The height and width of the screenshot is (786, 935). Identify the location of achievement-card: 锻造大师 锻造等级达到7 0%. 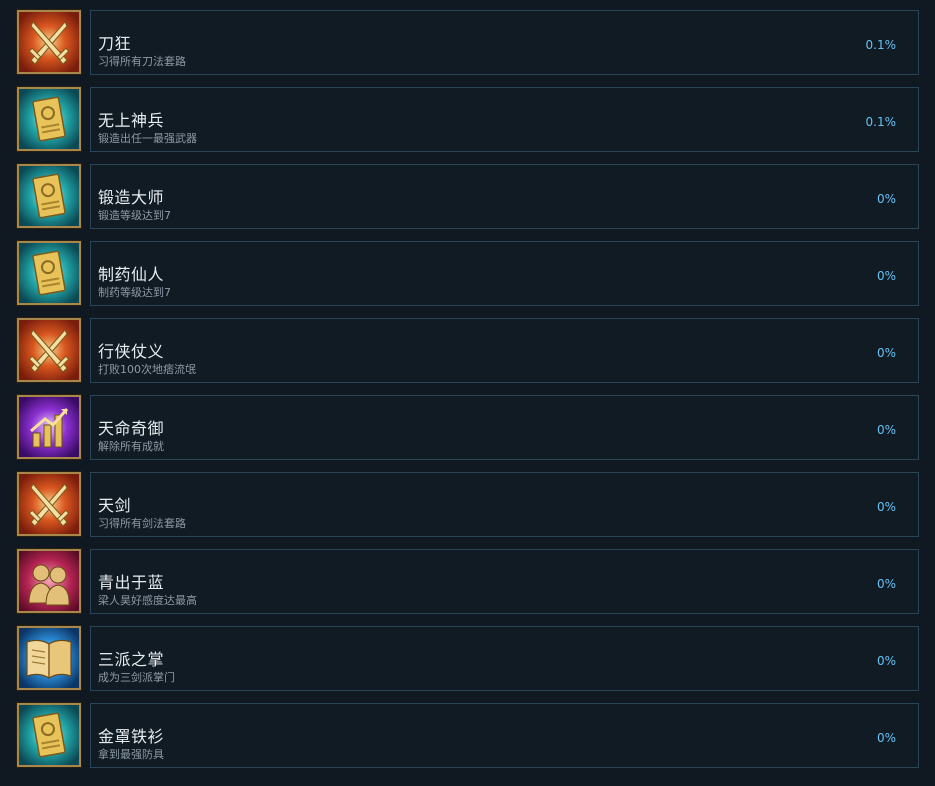
(504, 196).